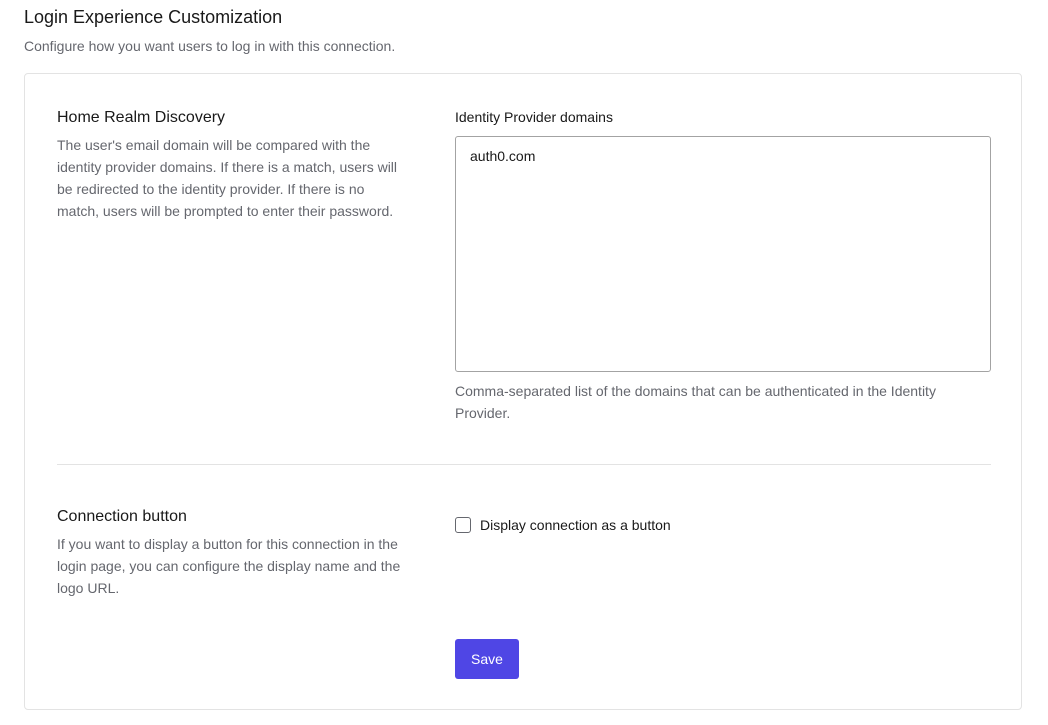 Image resolution: width=1048 pixels, height=725 pixels. Describe the element at coordinates (575, 525) in the screenshot. I see `display-as-button-label: Display connection as a button` at that location.